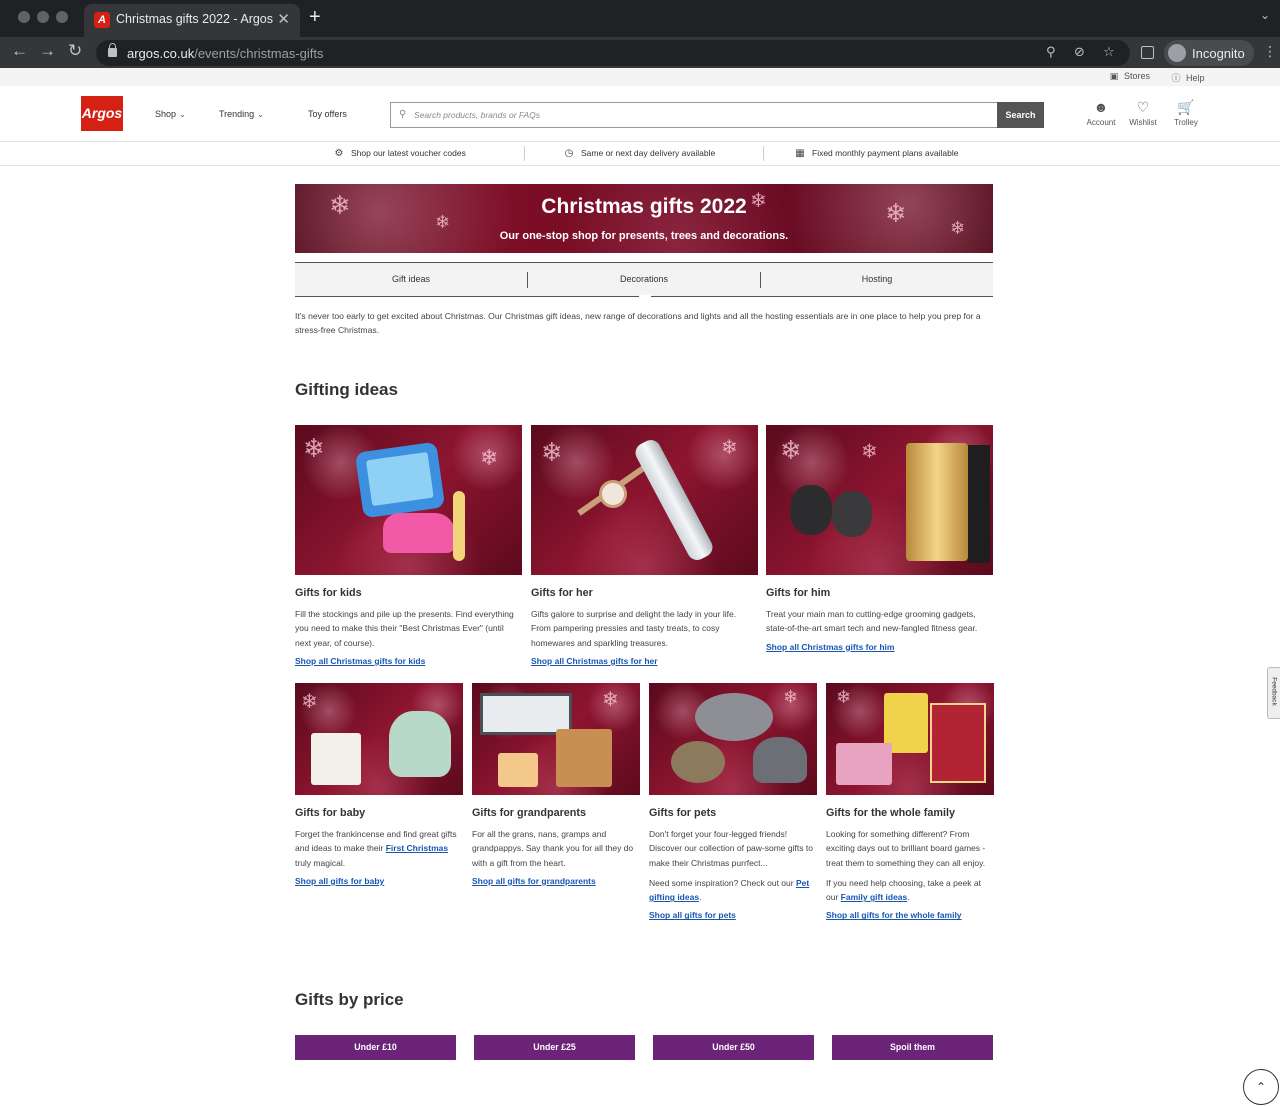  I want to click on wishlist-button: ♡ Wishlist, so click(1143, 112).